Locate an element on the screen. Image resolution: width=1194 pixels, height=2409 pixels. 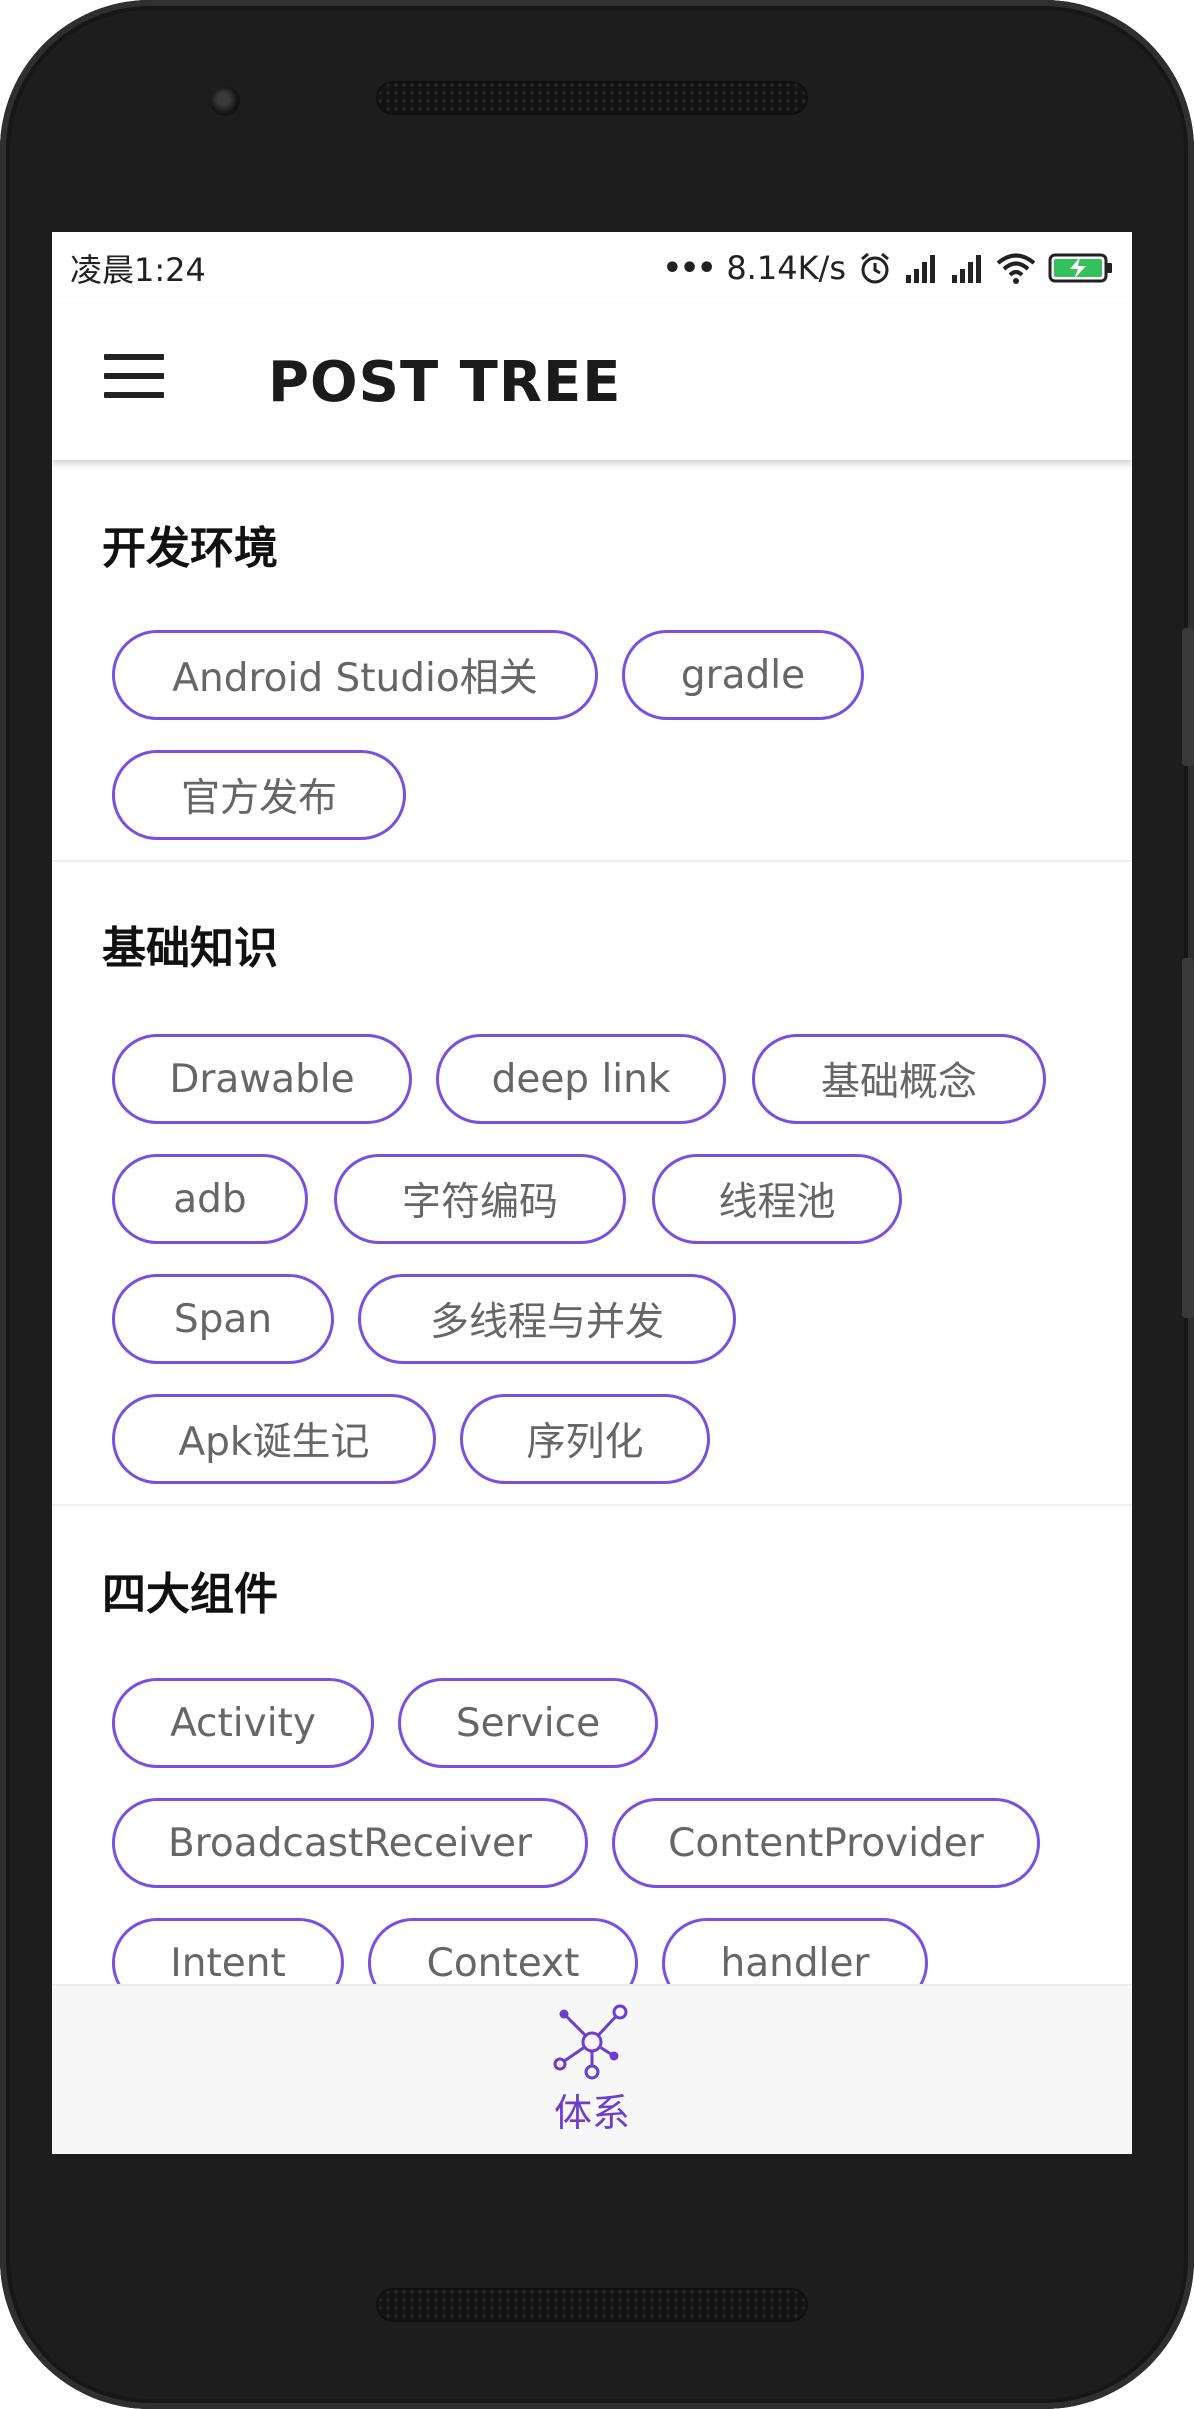
tag-chip: Service is located at coordinates (528, 1723).